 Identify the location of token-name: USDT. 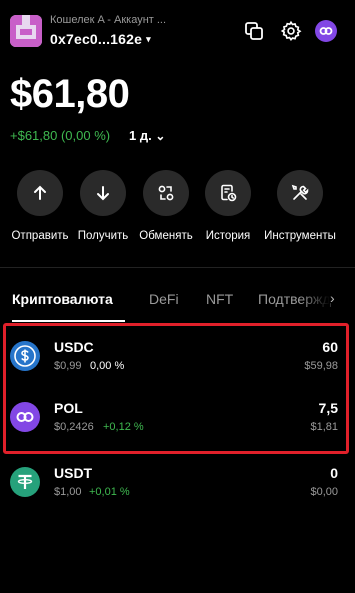
(73, 473).